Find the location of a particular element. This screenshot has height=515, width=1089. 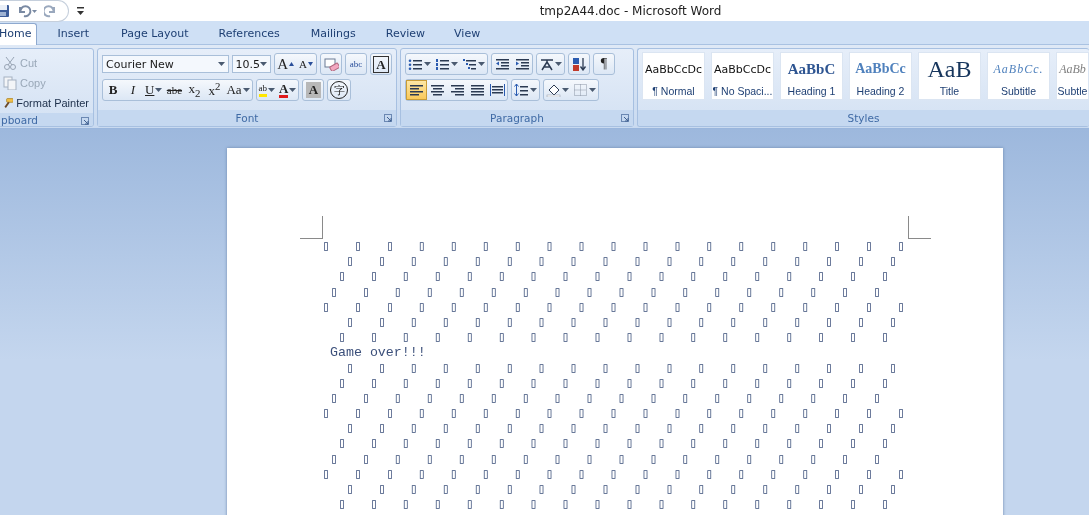

paragraph-marks-button: ¶ is located at coordinates (604, 64).